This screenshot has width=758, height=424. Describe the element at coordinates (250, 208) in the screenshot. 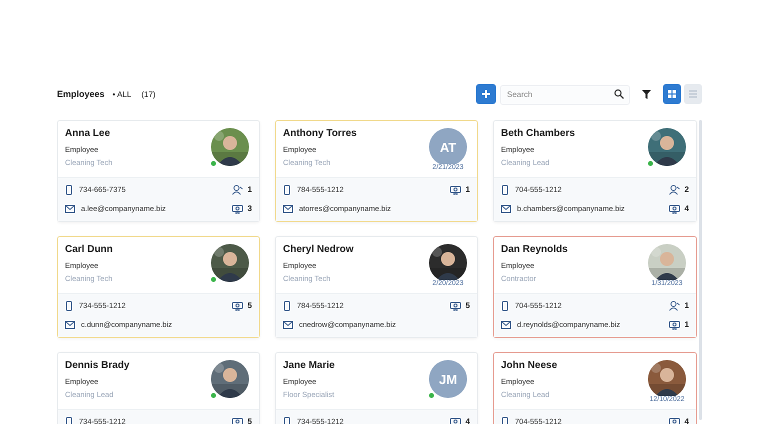

I see `stat-count: 3` at that location.